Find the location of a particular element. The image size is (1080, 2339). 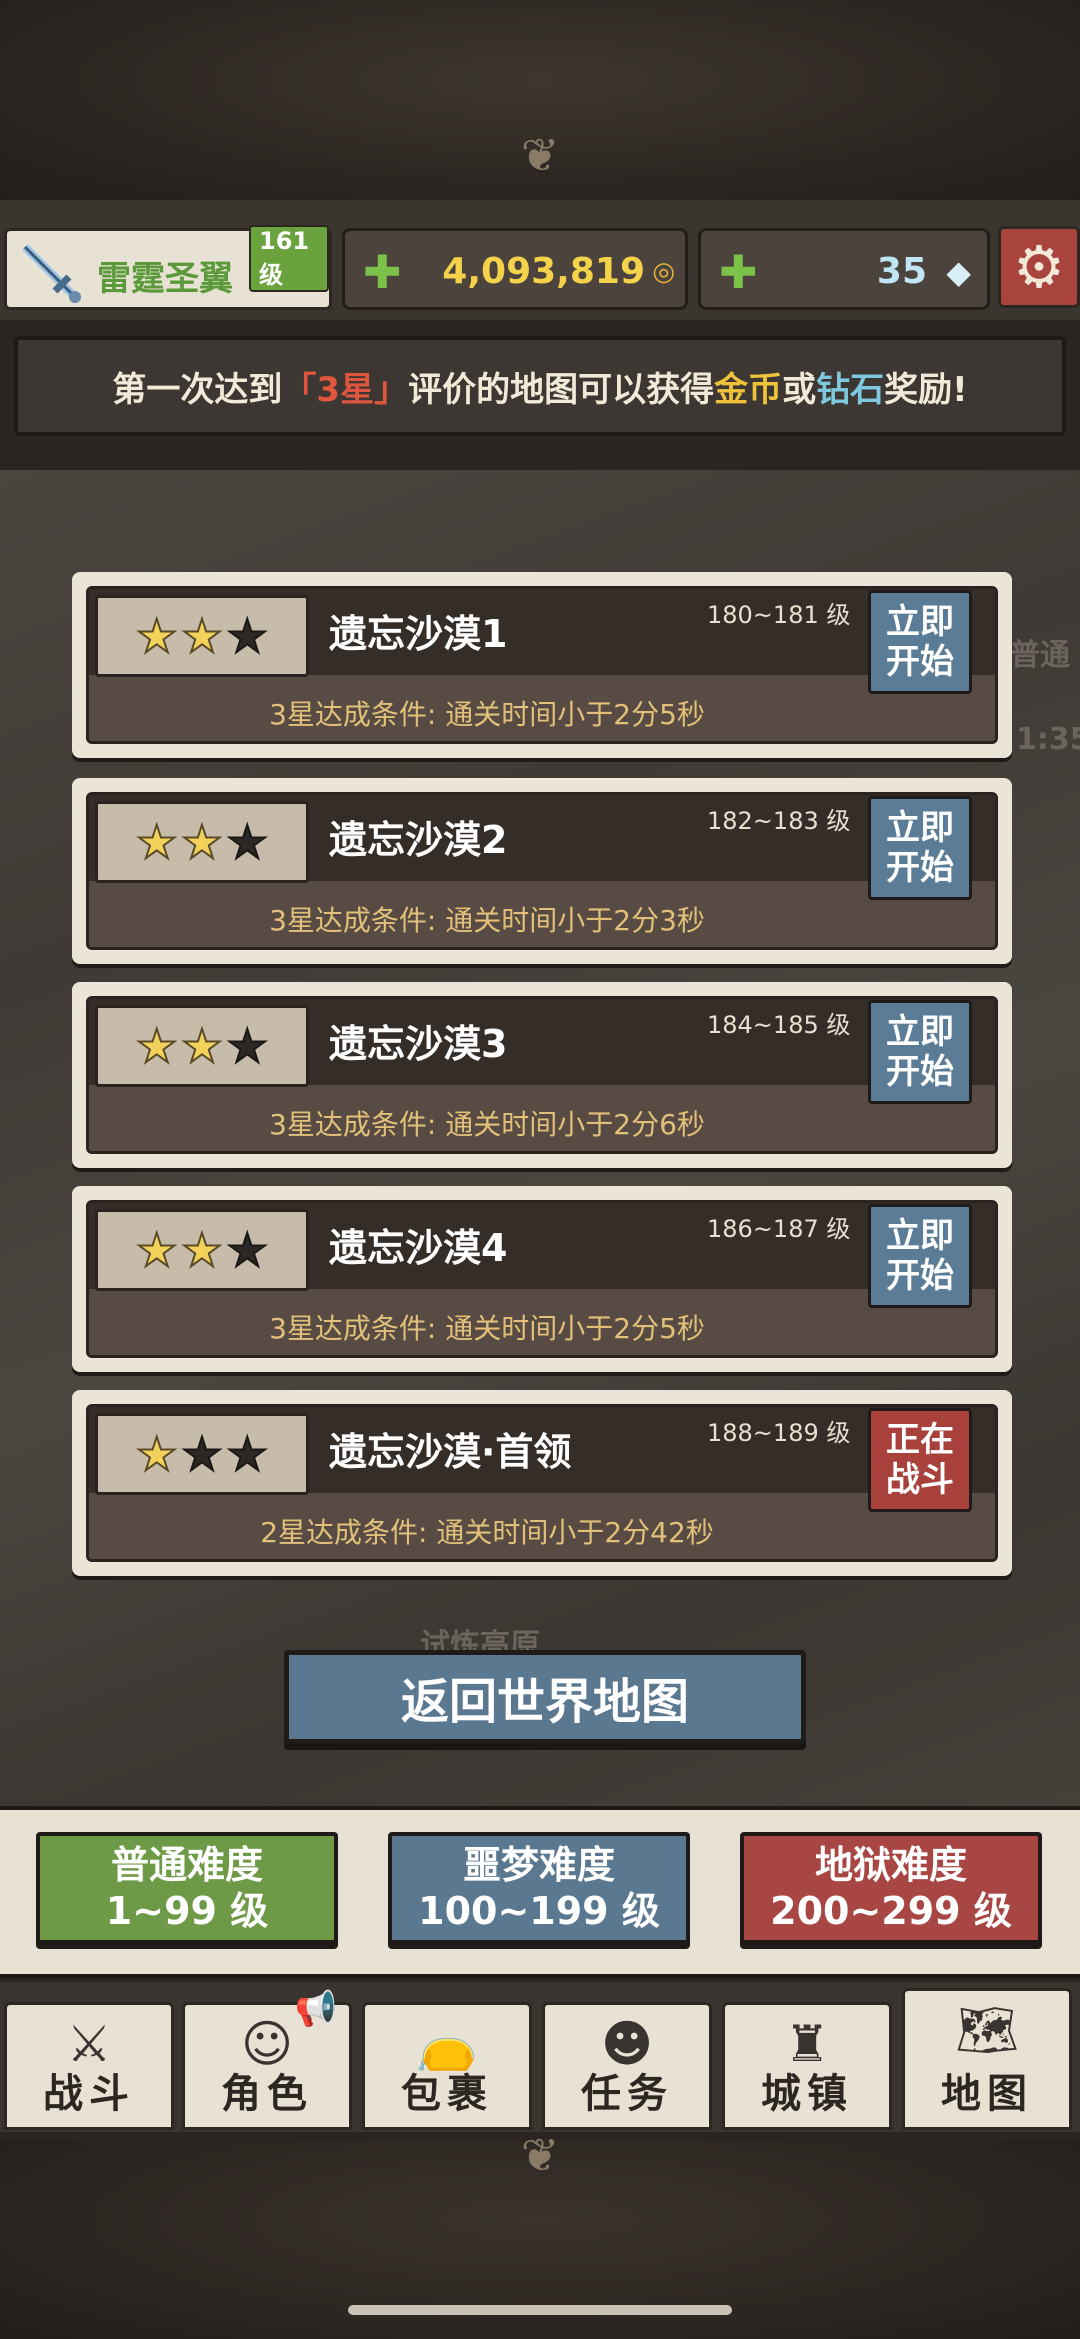

tab-label: 地图 is located at coordinates (987, 2094).